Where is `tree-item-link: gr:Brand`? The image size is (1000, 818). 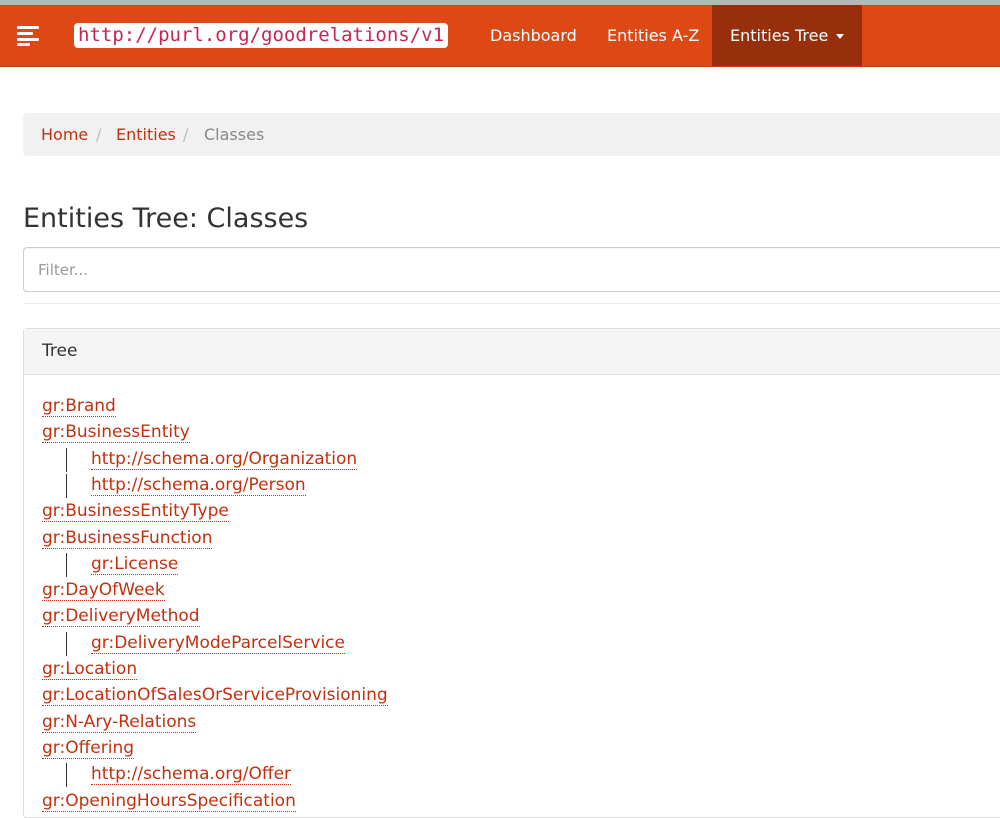
tree-item-link: gr:Brand is located at coordinates (79, 406).